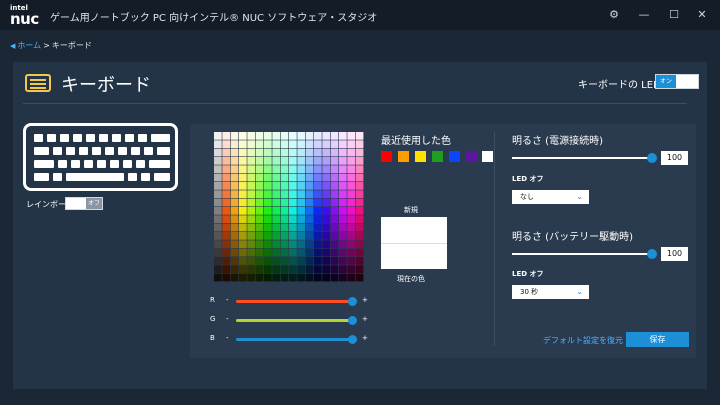  Describe the element at coordinates (227, 300) in the screenshot. I see `slider-r-minus: -` at that location.